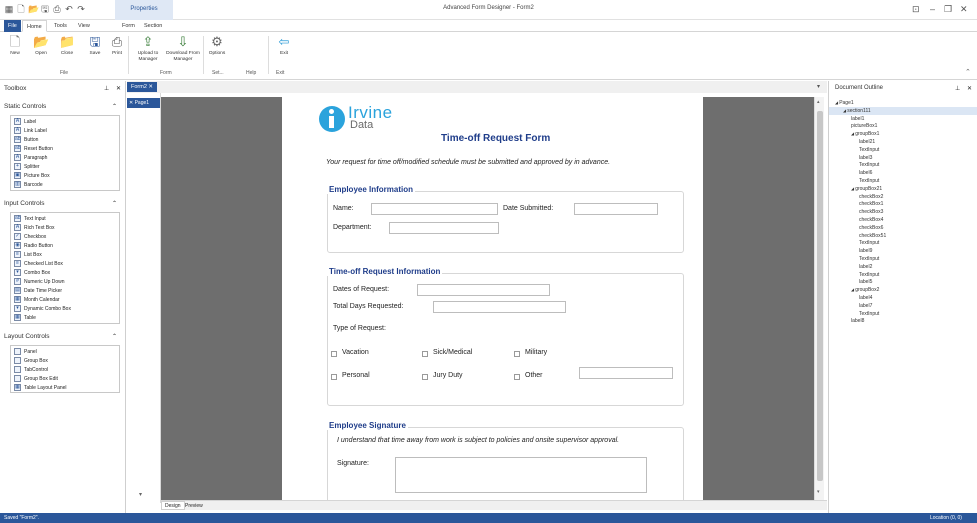  What do you see at coordinates (84, 26) in the screenshot?
I see `tab-view: View` at bounding box center [84, 26].